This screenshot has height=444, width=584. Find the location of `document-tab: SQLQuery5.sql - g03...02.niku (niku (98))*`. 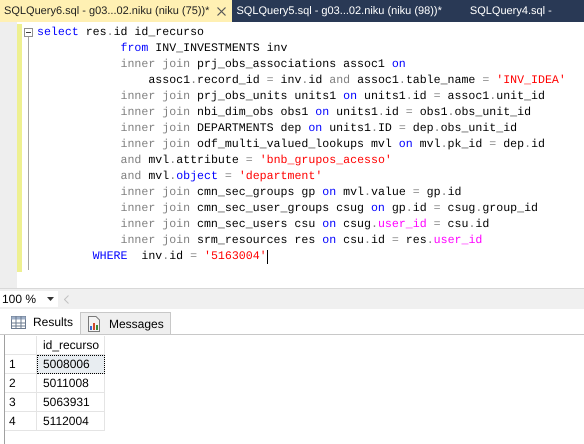

document-tab: SQLQuery5.sql - g03...02.niku (niku (98))* is located at coordinates (340, 11).